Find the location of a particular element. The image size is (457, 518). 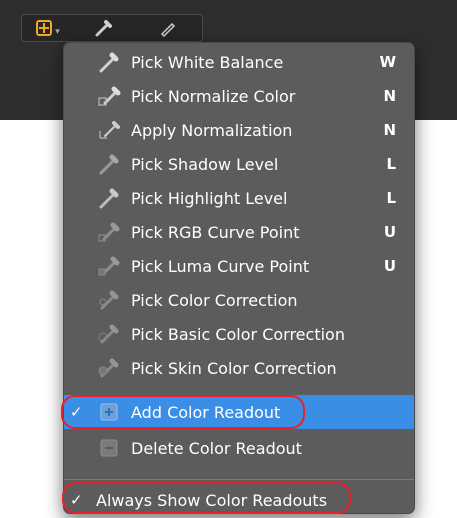

pen-tool-button is located at coordinates (168, 28).